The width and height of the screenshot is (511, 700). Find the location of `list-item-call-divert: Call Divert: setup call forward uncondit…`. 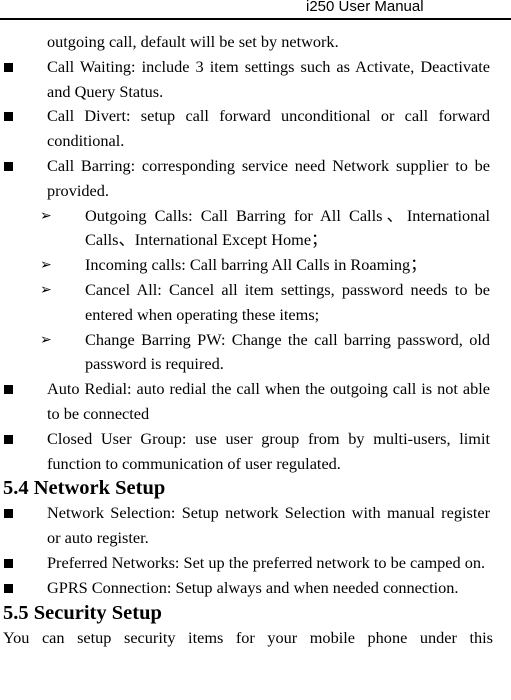

list-item-call-divert: Call Divert: setup call forward uncondit… is located at coordinates (245, 129).